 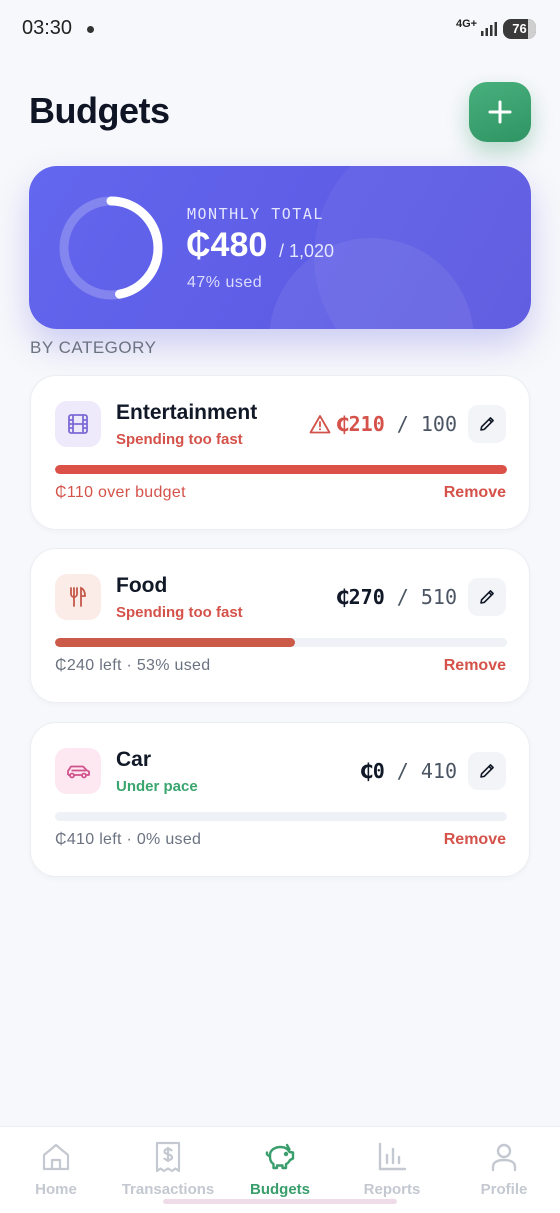 What do you see at coordinates (128, 839) in the screenshot?
I see `category-footer: ₵410 left · 0% used` at bounding box center [128, 839].